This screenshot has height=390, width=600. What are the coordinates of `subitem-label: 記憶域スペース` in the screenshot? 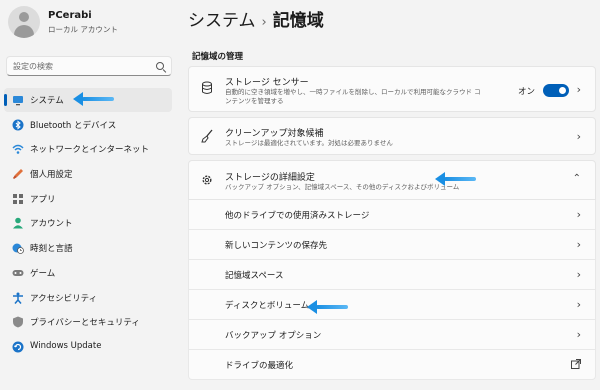 It's located at (254, 276).